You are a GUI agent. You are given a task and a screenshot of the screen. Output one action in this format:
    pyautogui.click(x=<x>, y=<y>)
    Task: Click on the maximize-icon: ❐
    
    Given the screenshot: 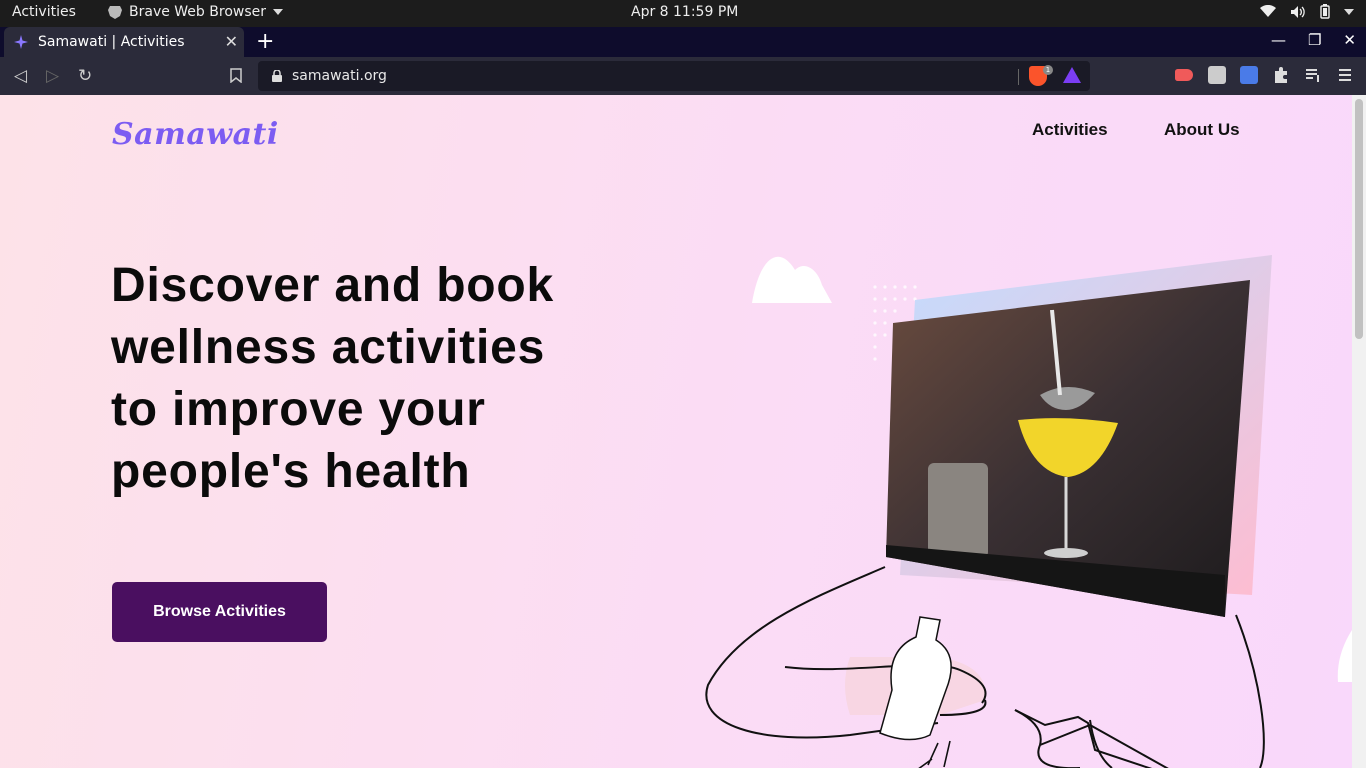 What is the action you would take?
    pyautogui.click(x=1314, y=40)
    